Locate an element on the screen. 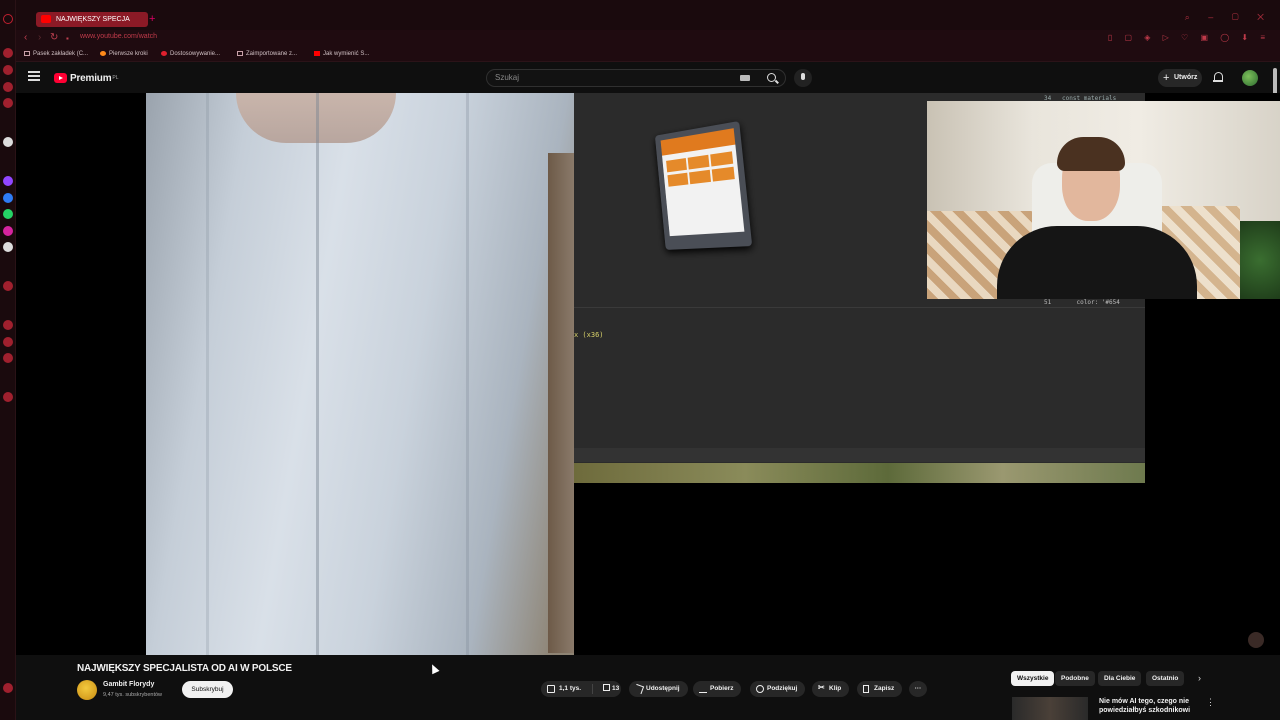 This screenshot has height=720, width=1280. divider is located at coordinates (859, 307).